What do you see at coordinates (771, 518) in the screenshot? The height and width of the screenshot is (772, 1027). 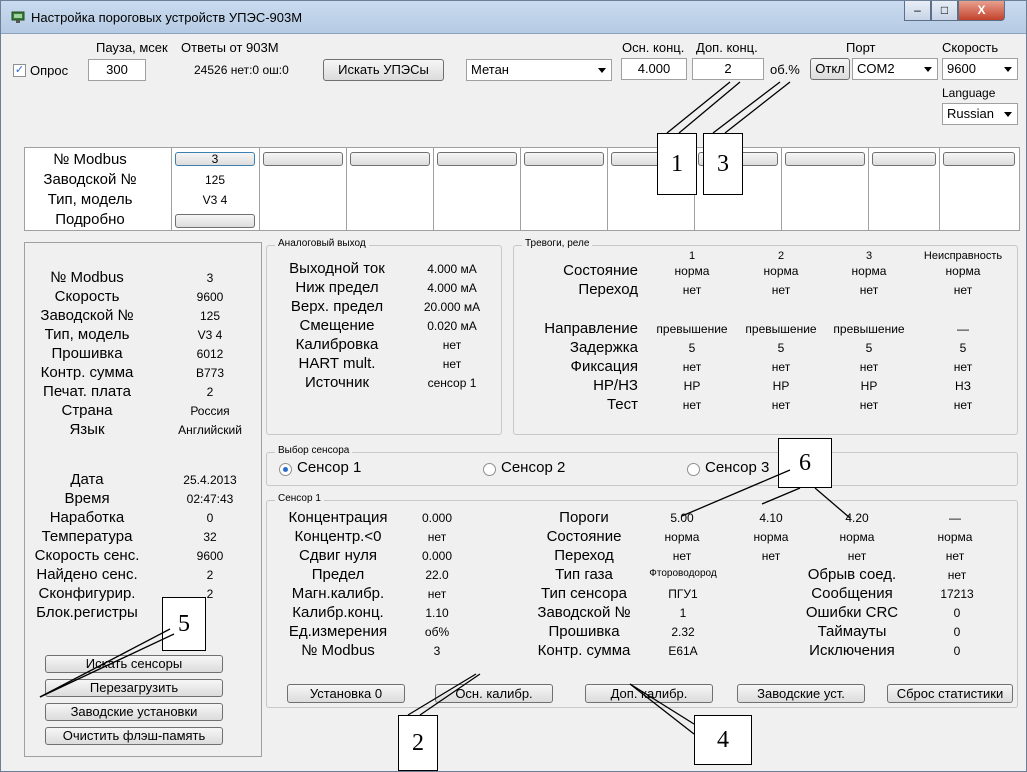 I see `threshold-value: 4.10` at bounding box center [771, 518].